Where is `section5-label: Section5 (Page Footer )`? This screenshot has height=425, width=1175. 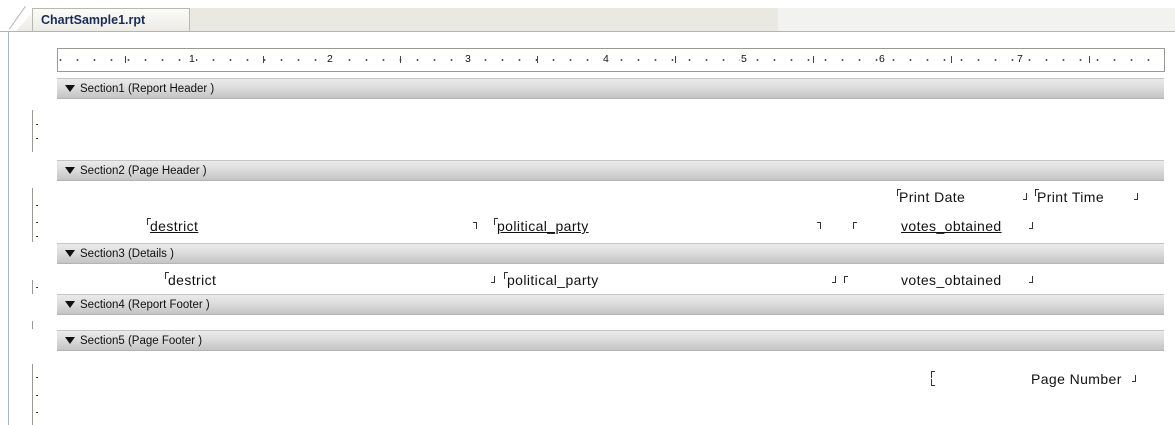 section5-label: Section5 (Page Footer ) is located at coordinates (141, 341).